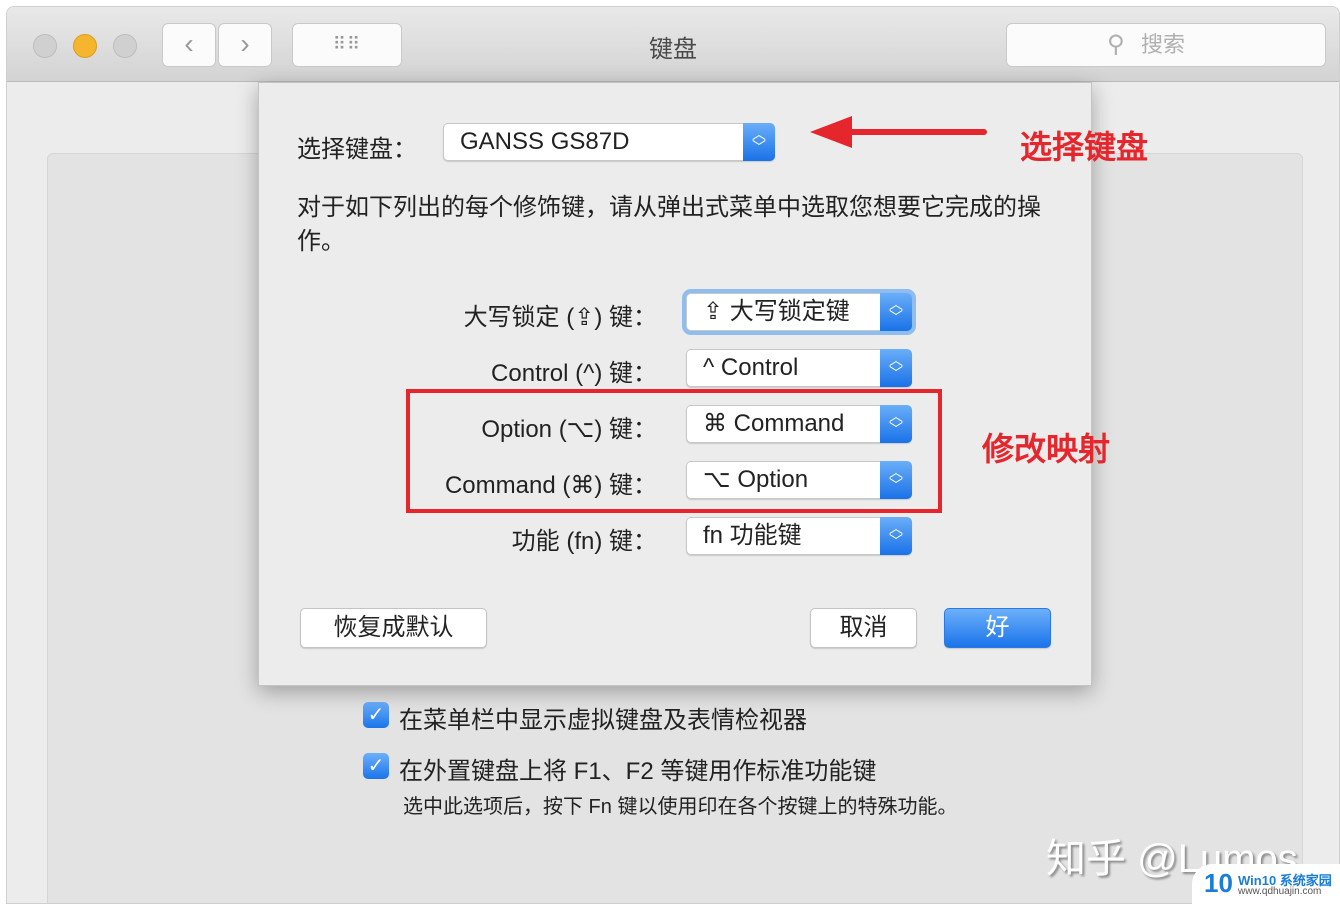  What do you see at coordinates (574, 373) in the screenshot?
I see `control-label: Control (^) 键：` at bounding box center [574, 373].